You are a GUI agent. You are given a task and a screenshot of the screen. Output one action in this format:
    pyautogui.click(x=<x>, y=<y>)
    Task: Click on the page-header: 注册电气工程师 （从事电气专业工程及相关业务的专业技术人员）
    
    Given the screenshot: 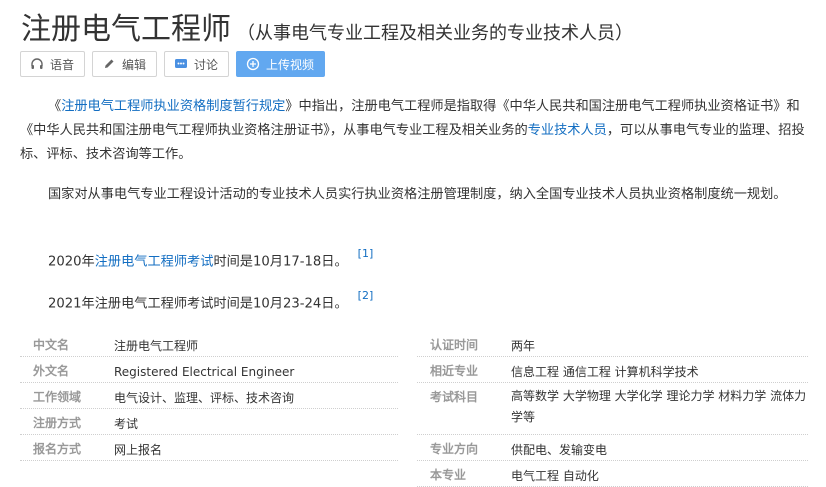 What is the action you would take?
    pyautogui.click(x=327, y=26)
    